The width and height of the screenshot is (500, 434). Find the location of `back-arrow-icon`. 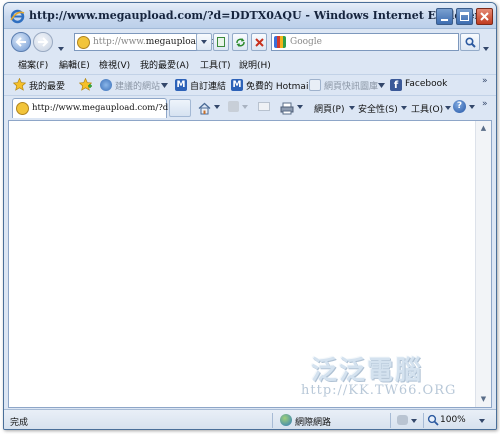

back-arrow-icon is located at coordinates (20, 42).